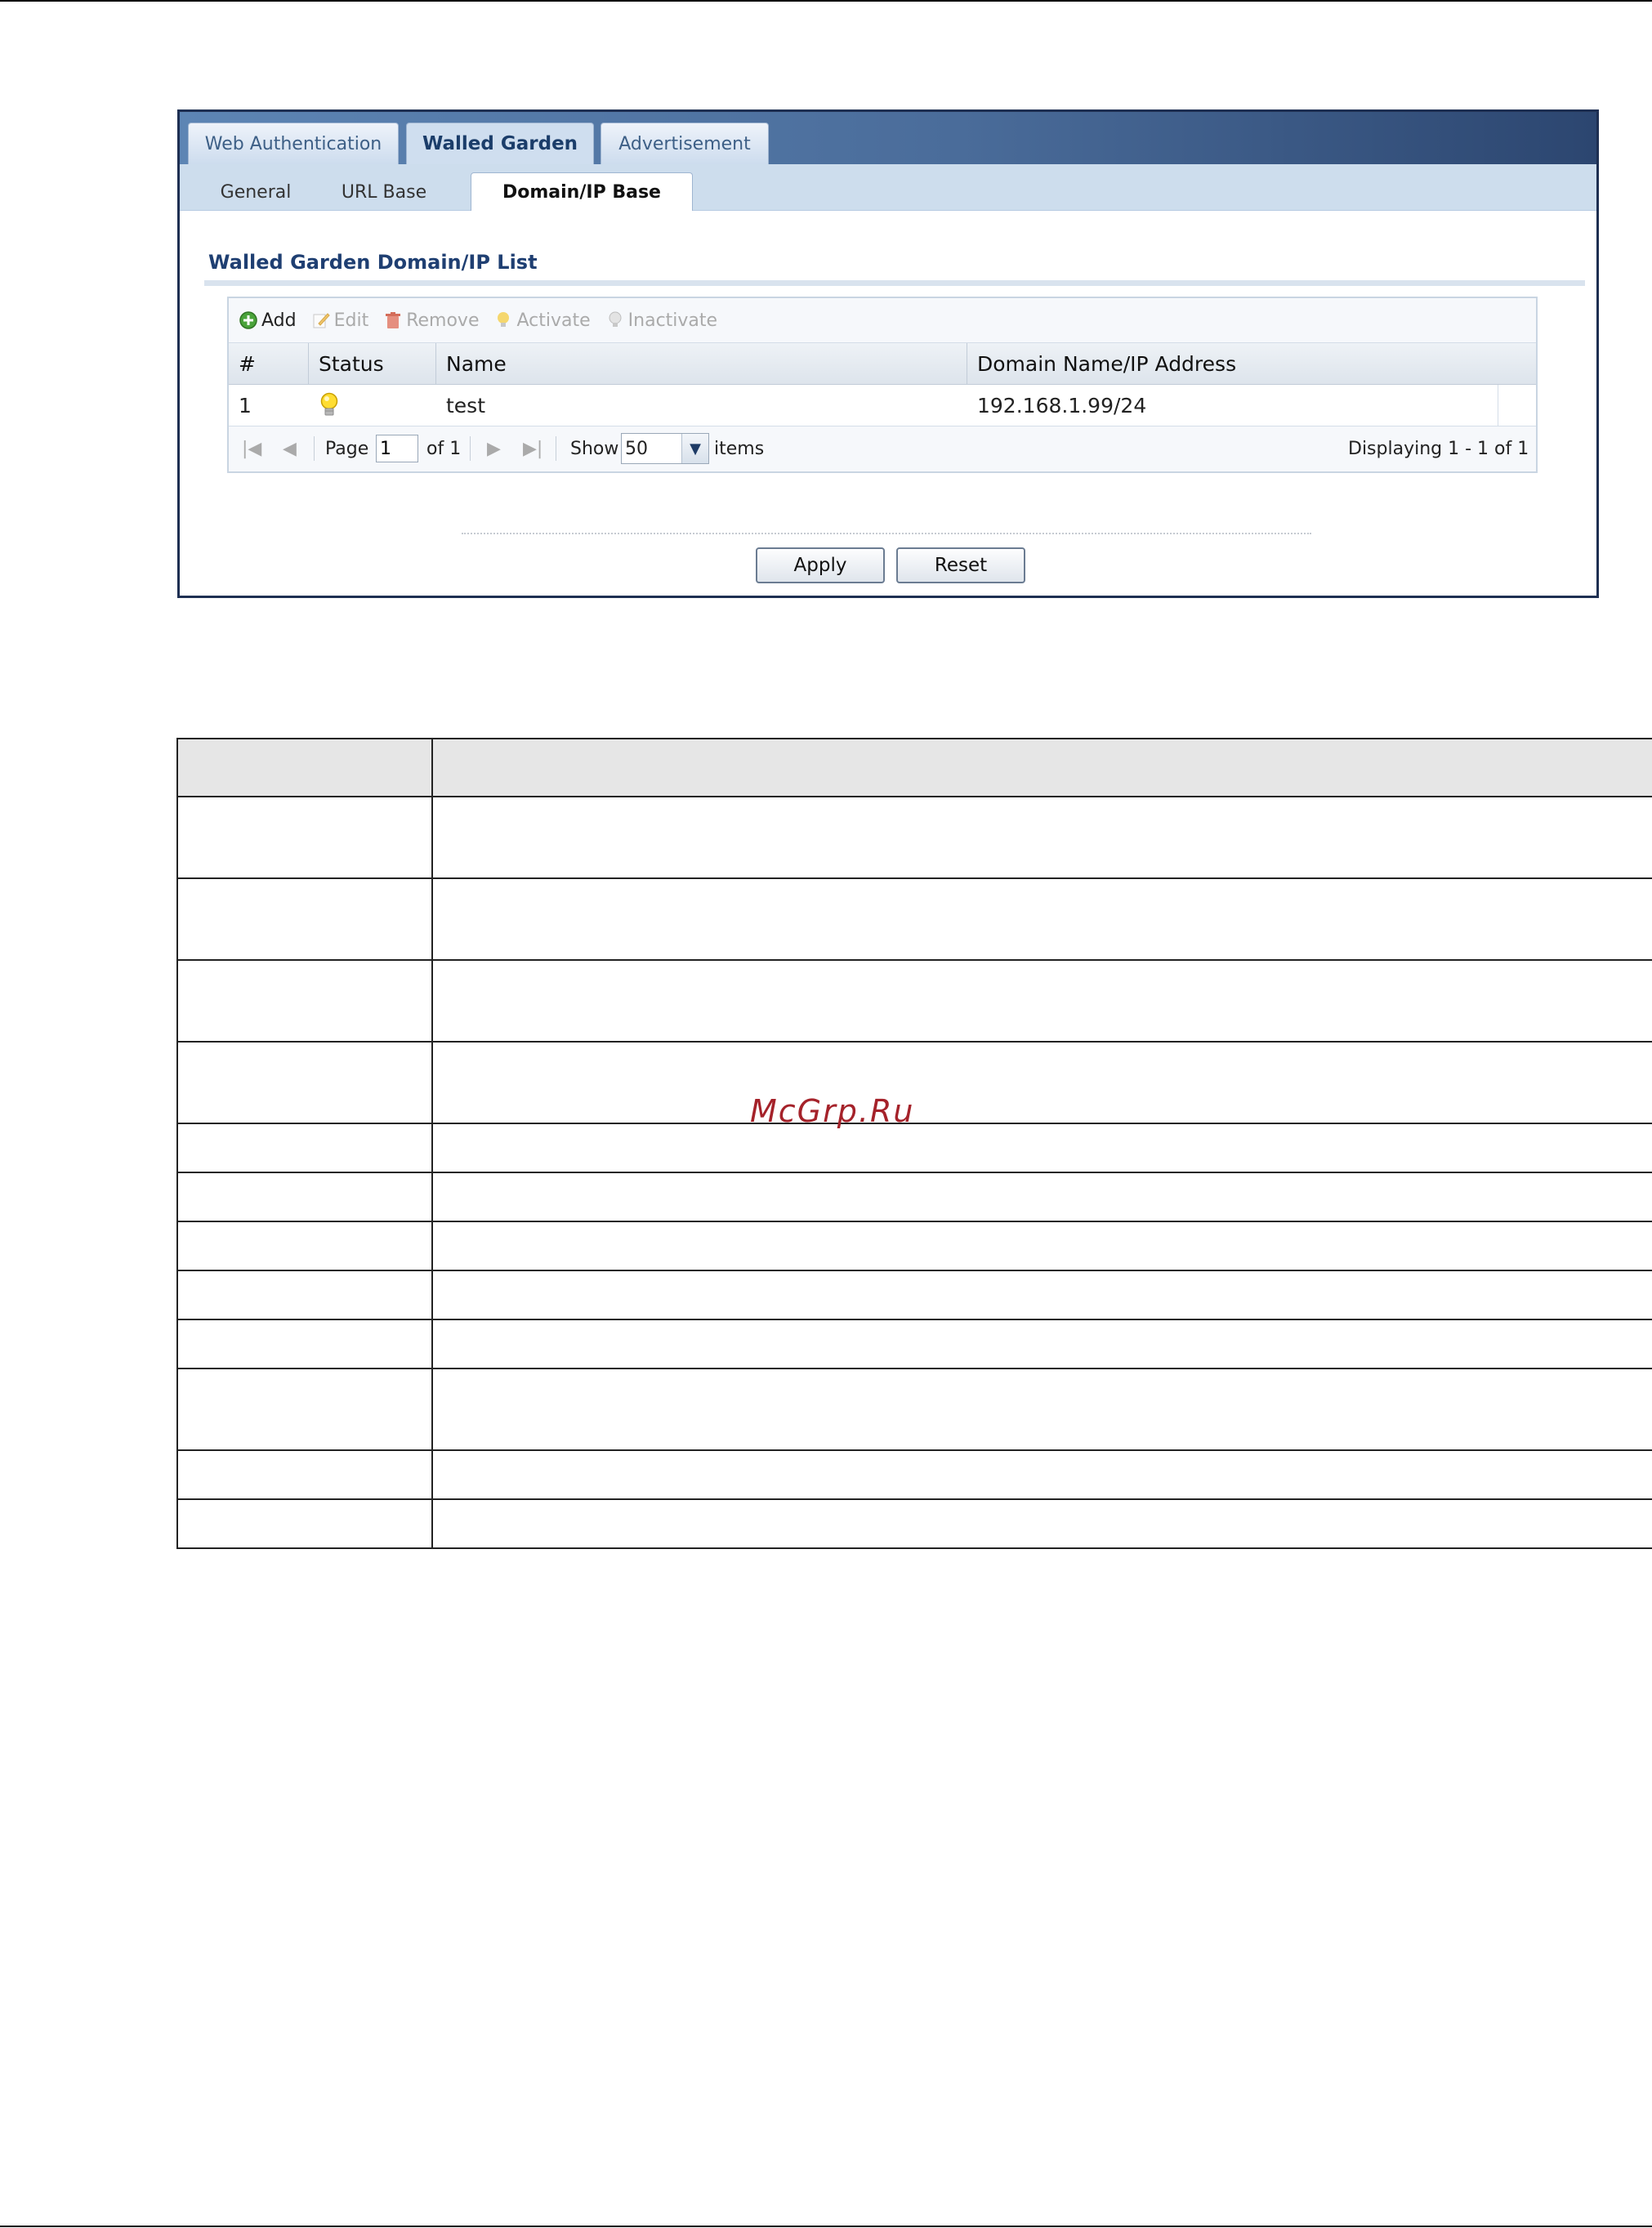  I want to click on tab-web-authentication: Web Authentication, so click(293, 143).